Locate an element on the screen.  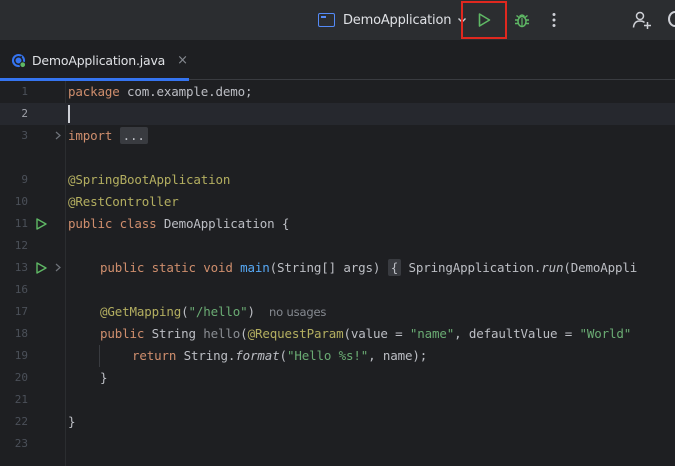
line-number: 18 is located at coordinates (21, 333).